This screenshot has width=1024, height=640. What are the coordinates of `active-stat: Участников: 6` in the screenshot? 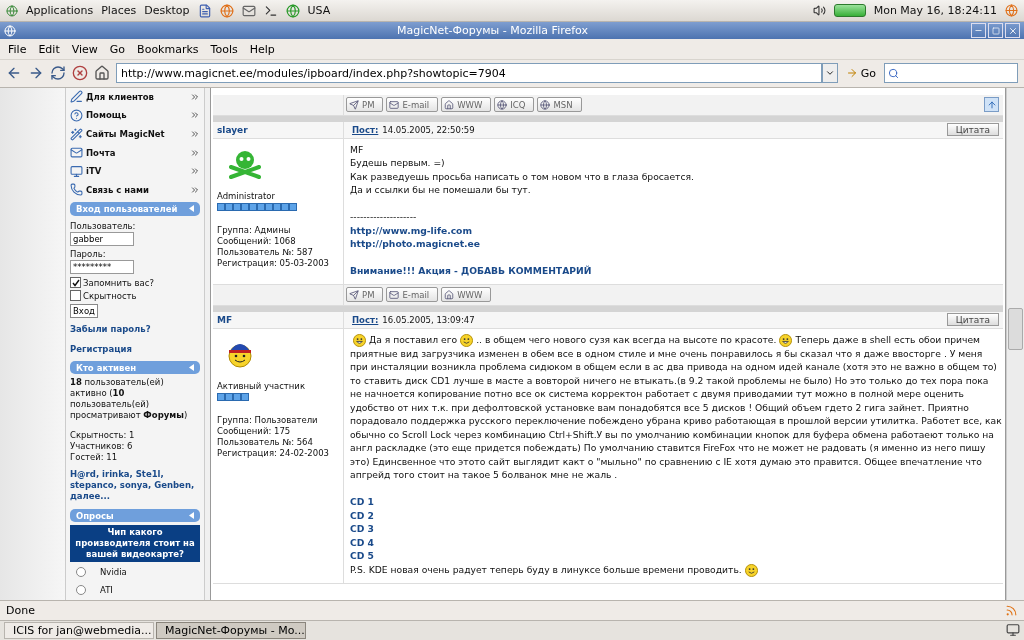 It's located at (102, 446).